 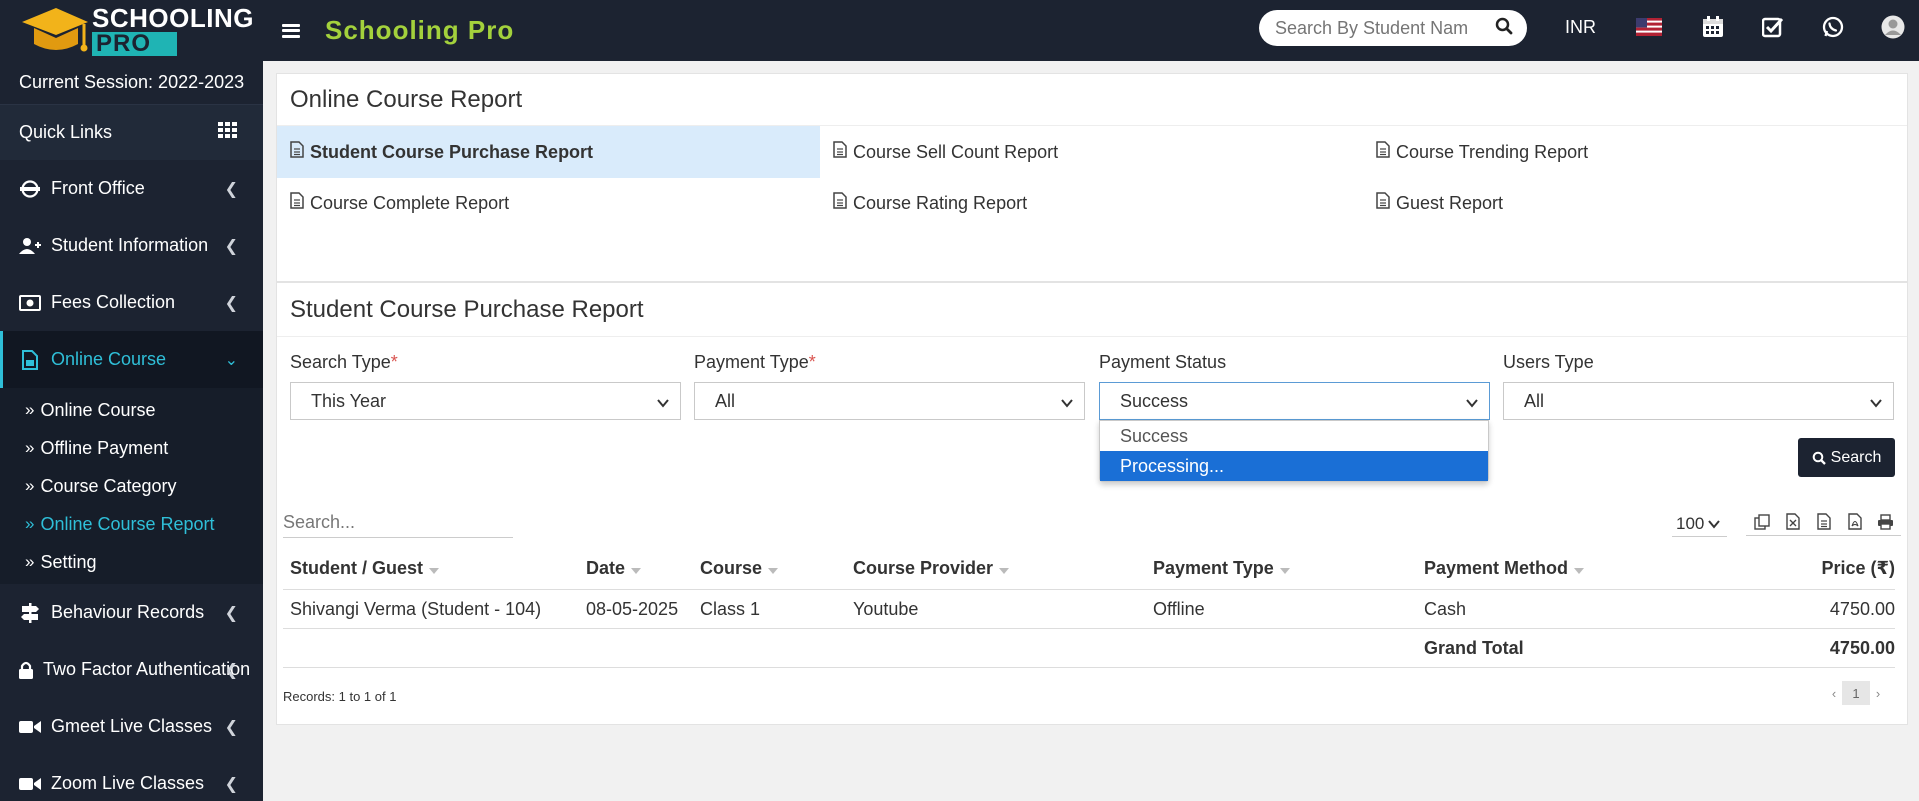 I want to click on sidebar-item-label: Behaviour Records, so click(x=128, y=612).